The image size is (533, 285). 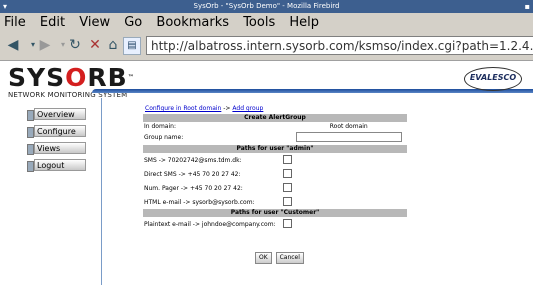 I want to click on evalesco-logo: EVALESCO, so click(x=493, y=79).